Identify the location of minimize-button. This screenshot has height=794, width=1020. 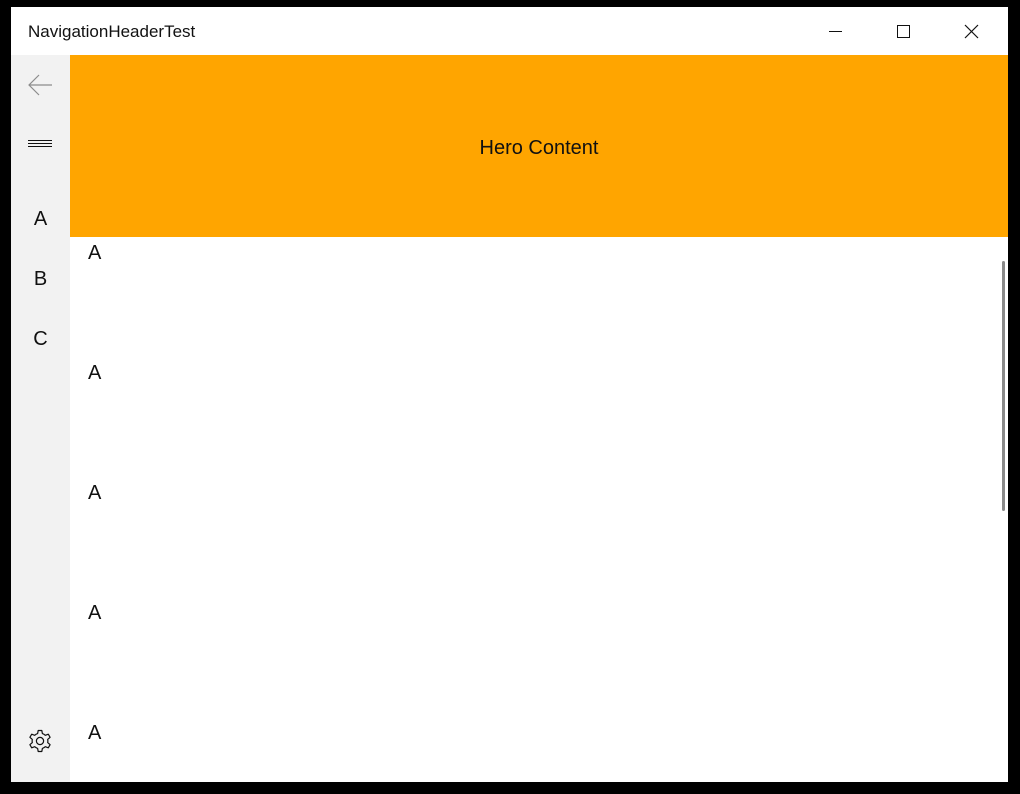
(835, 31).